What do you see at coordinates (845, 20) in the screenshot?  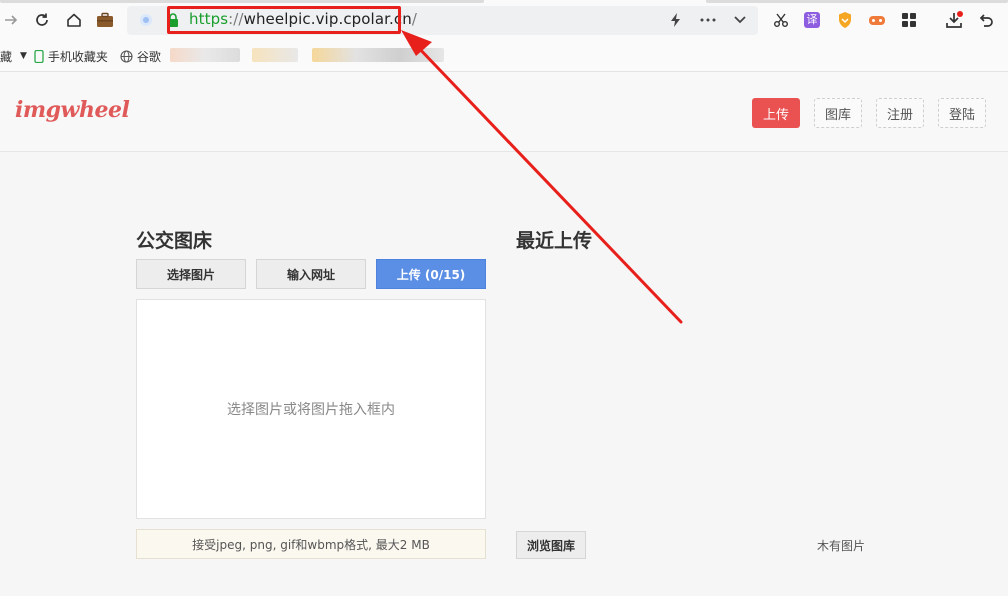 I see `shield-icon` at bounding box center [845, 20].